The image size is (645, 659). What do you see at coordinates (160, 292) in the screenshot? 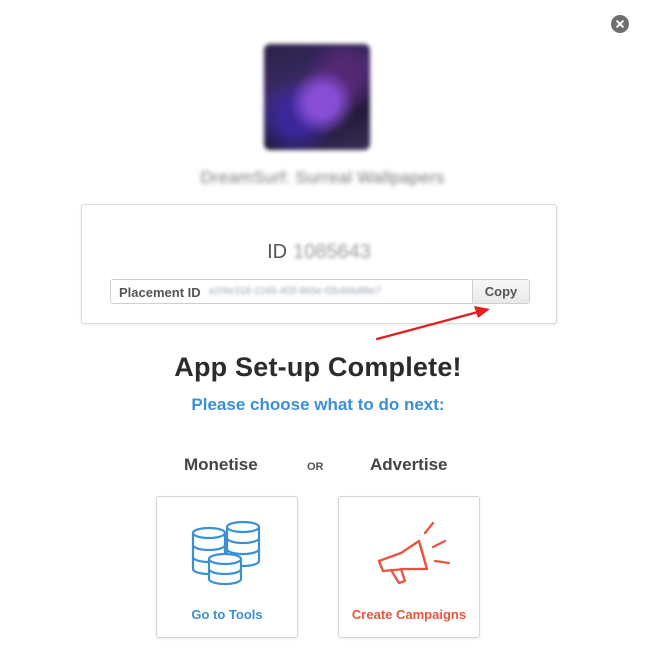
I see `placement-id-label: Placement ID` at bounding box center [160, 292].